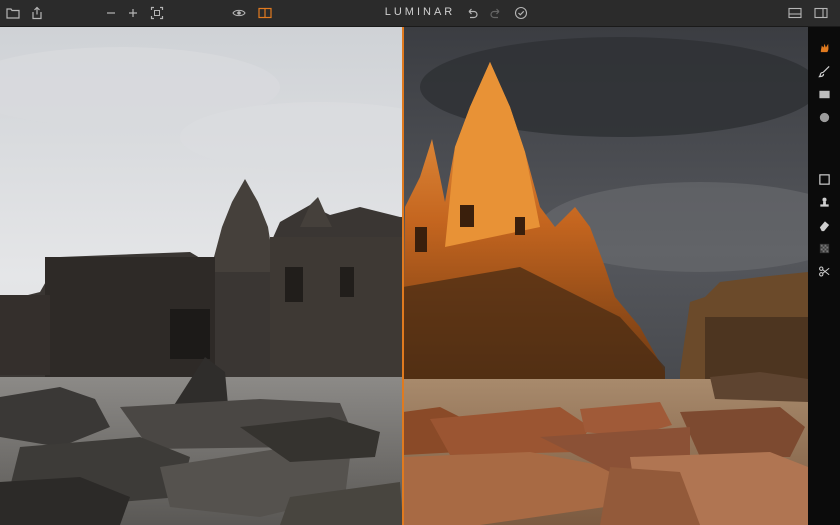 The height and width of the screenshot is (525, 840). Describe the element at coordinates (824, 248) in the screenshot. I see `noise-icon` at that location.